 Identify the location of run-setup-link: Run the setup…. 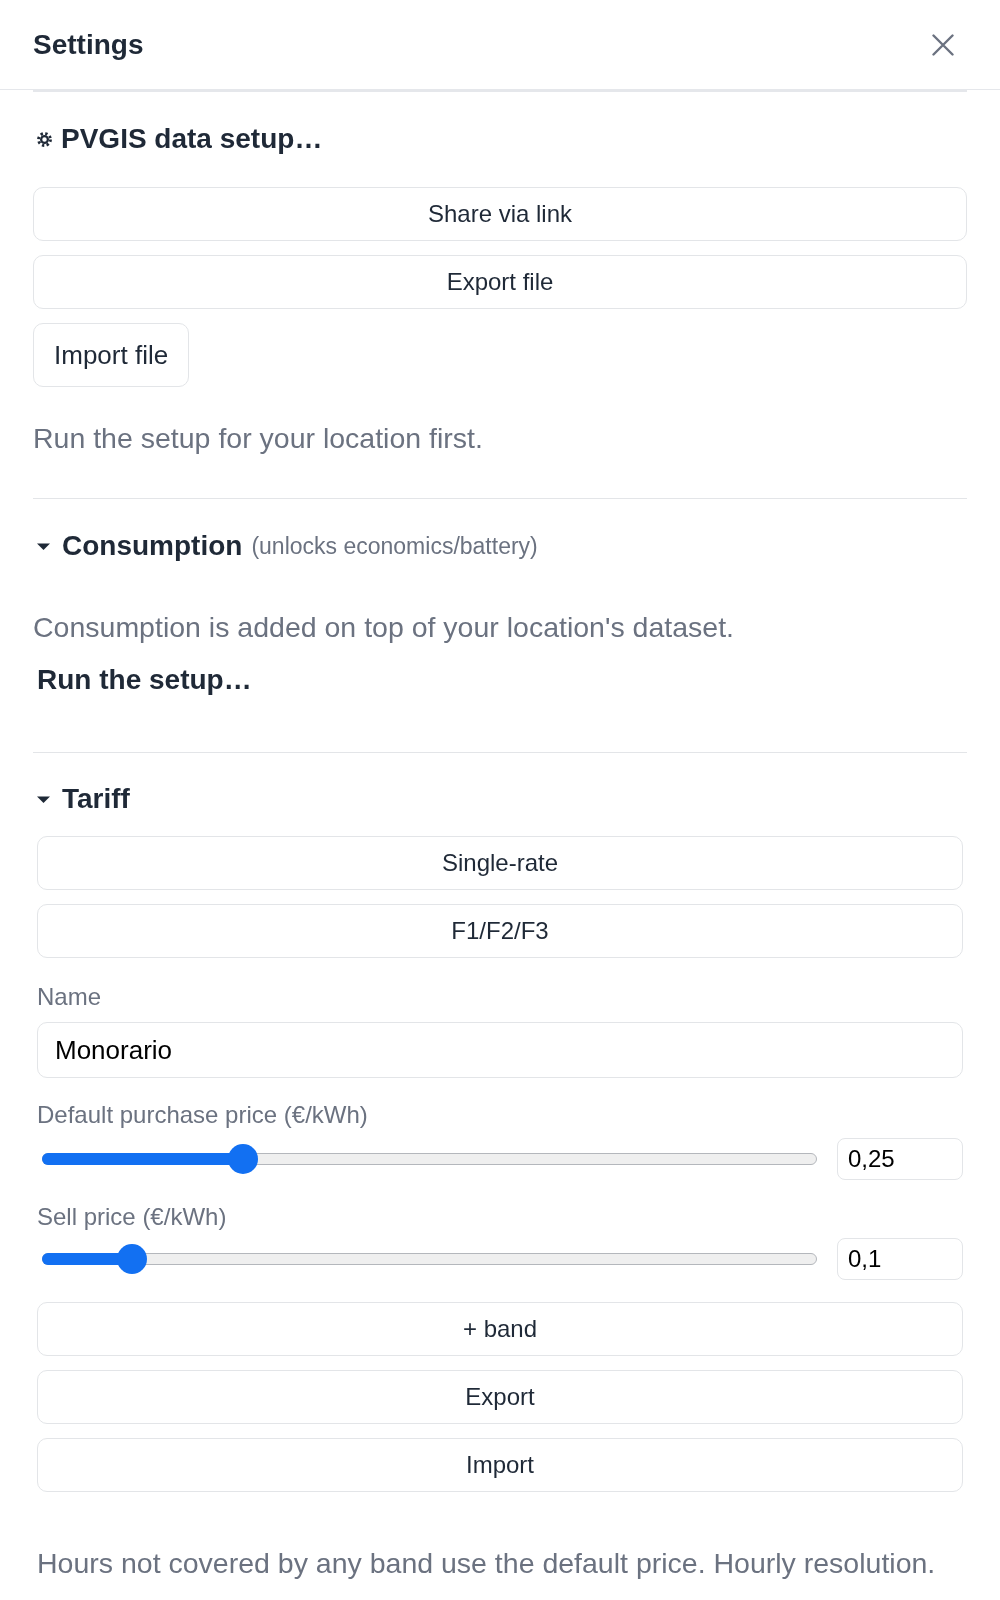
(144, 680).